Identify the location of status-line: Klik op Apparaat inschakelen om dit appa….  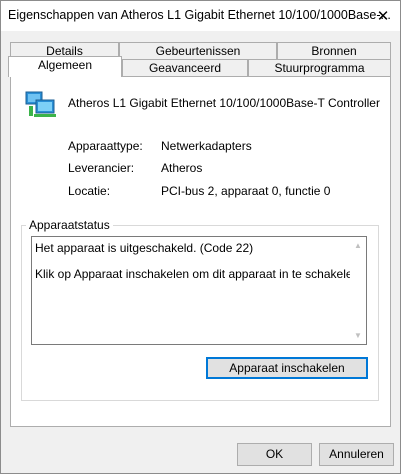
(199, 274).